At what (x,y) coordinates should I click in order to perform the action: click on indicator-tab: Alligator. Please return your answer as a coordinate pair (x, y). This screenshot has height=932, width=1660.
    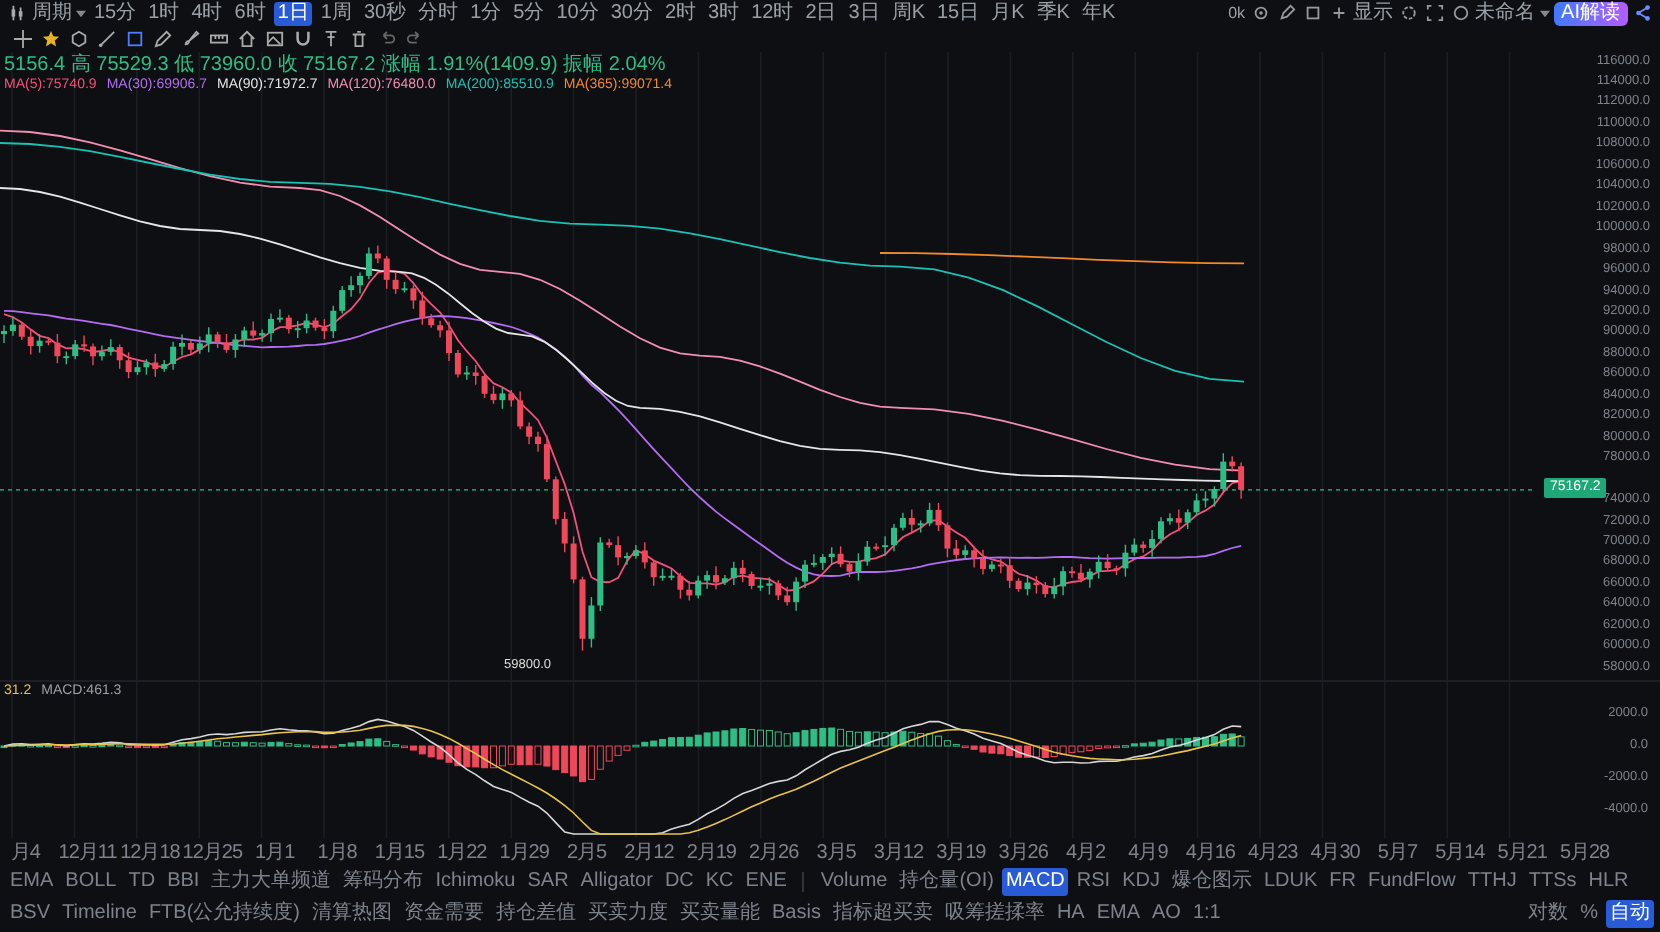
    Looking at the image, I should click on (616, 882).